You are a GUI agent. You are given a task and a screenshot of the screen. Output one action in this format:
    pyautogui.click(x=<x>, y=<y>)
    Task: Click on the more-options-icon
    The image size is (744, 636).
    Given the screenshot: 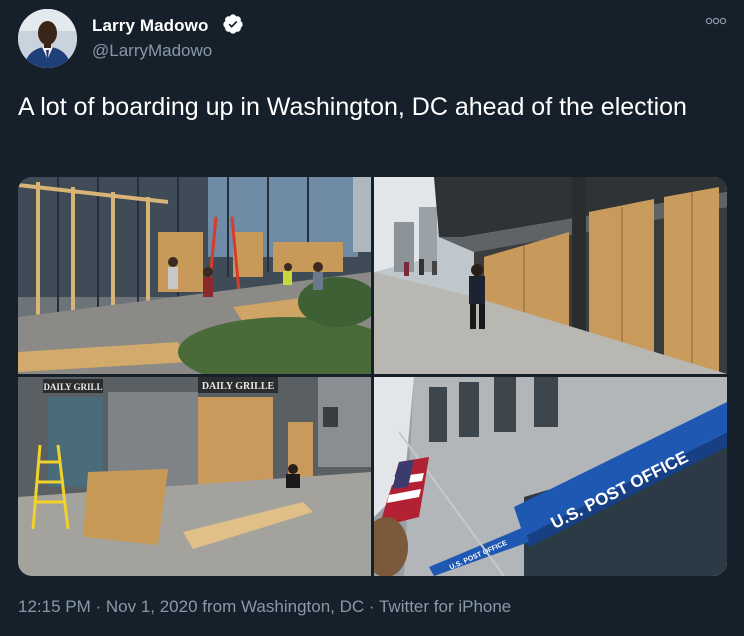 What is the action you would take?
    pyautogui.click(x=716, y=21)
    